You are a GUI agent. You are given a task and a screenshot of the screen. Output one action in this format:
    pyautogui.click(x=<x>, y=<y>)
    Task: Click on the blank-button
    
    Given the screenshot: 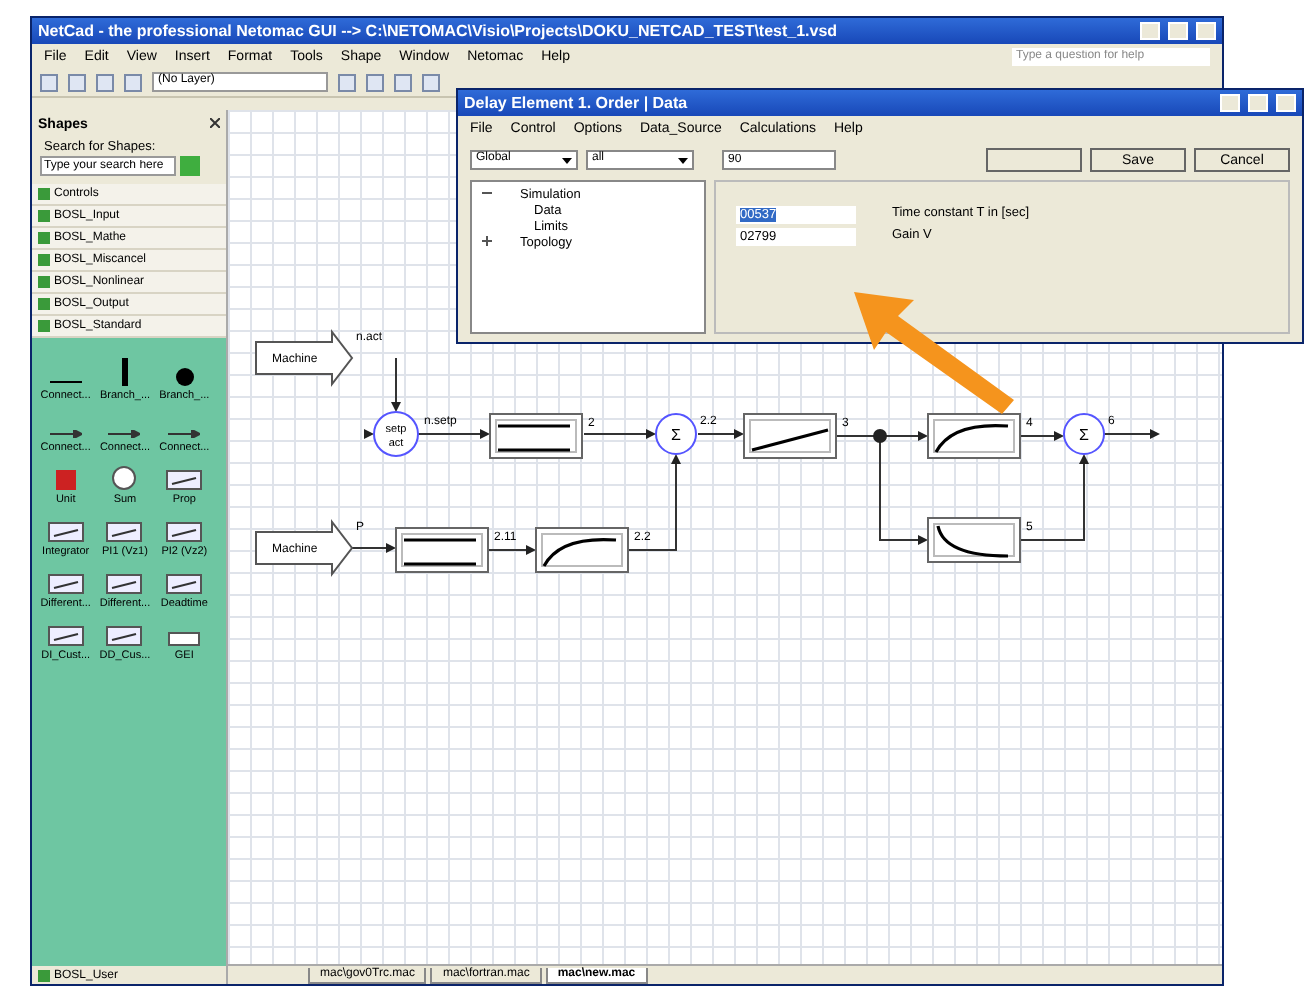 What is the action you would take?
    pyautogui.click(x=1034, y=160)
    